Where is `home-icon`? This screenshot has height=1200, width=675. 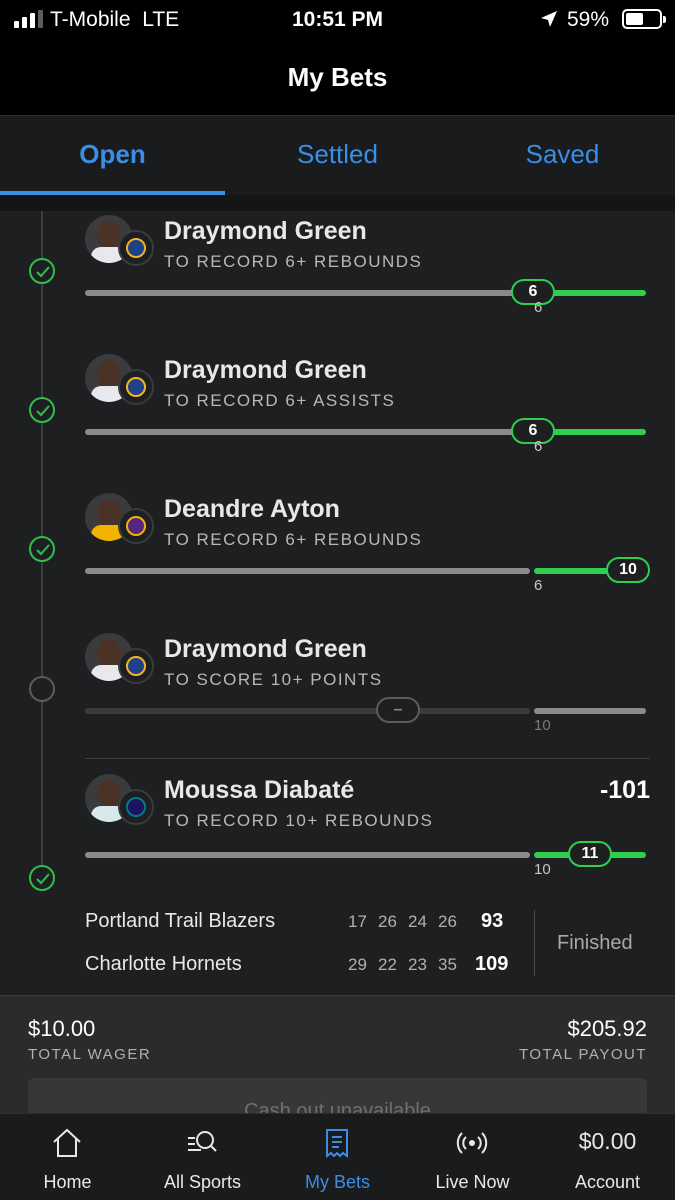 home-icon is located at coordinates (67, 1142).